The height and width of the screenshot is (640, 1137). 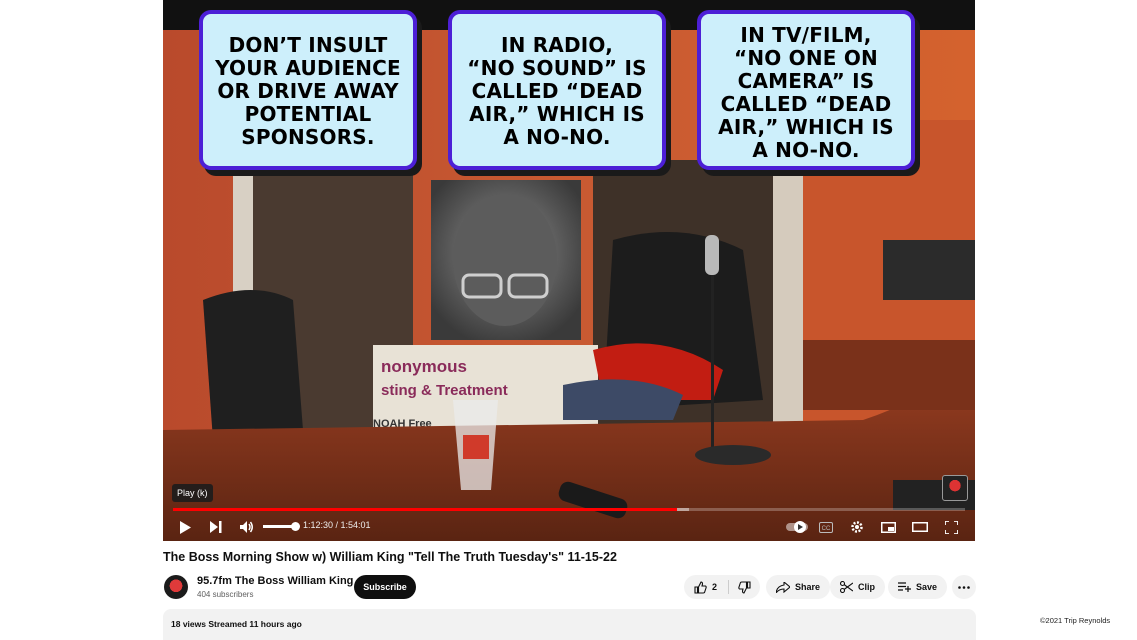 I want to click on clip-button: Clip, so click(x=857, y=587).